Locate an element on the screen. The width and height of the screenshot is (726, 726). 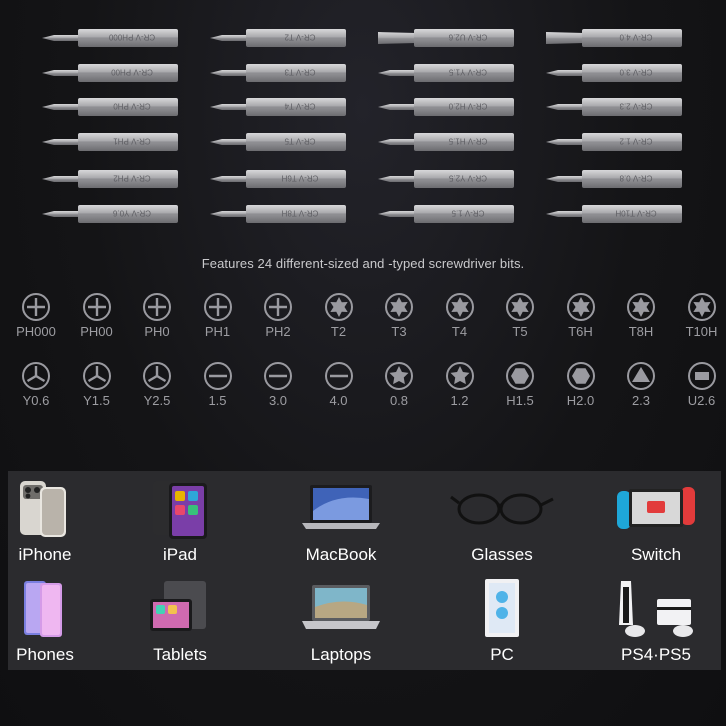
svg-text: CR-V T6H is located at coordinates (299, 178).